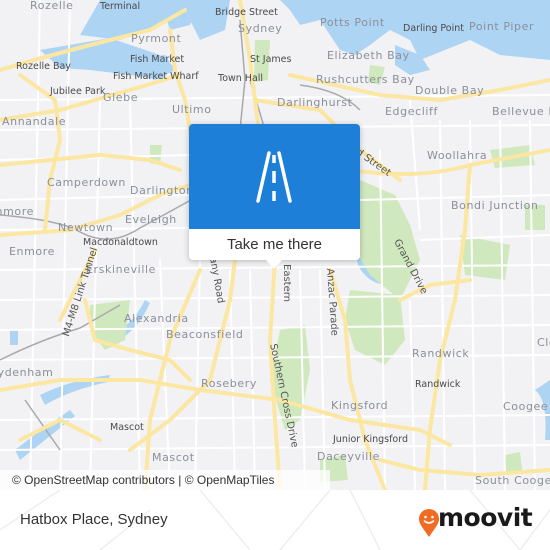 Image resolution: width=550 pixels, height=550 pixels. I want to click on map-label-erskineville: Erskineville, so click(121, 269).